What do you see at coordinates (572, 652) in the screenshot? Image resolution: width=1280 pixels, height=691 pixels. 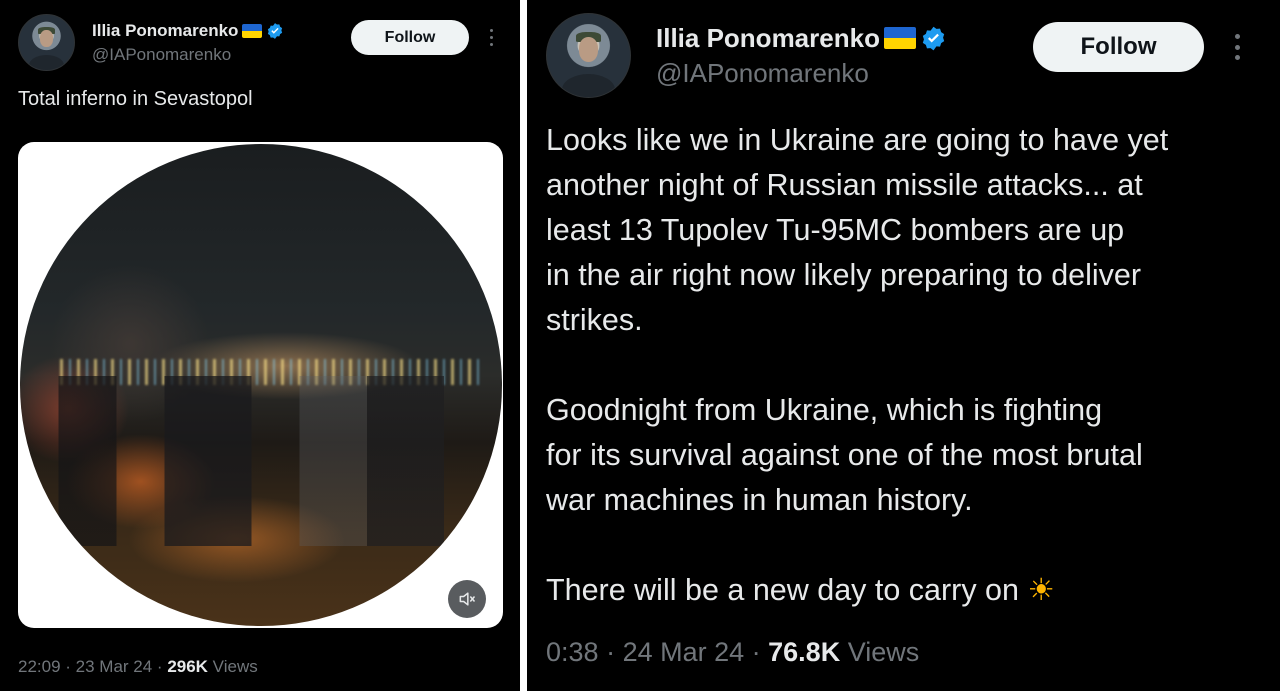 I see `tweet-time: 0:38` at bounding box center [572, 652].